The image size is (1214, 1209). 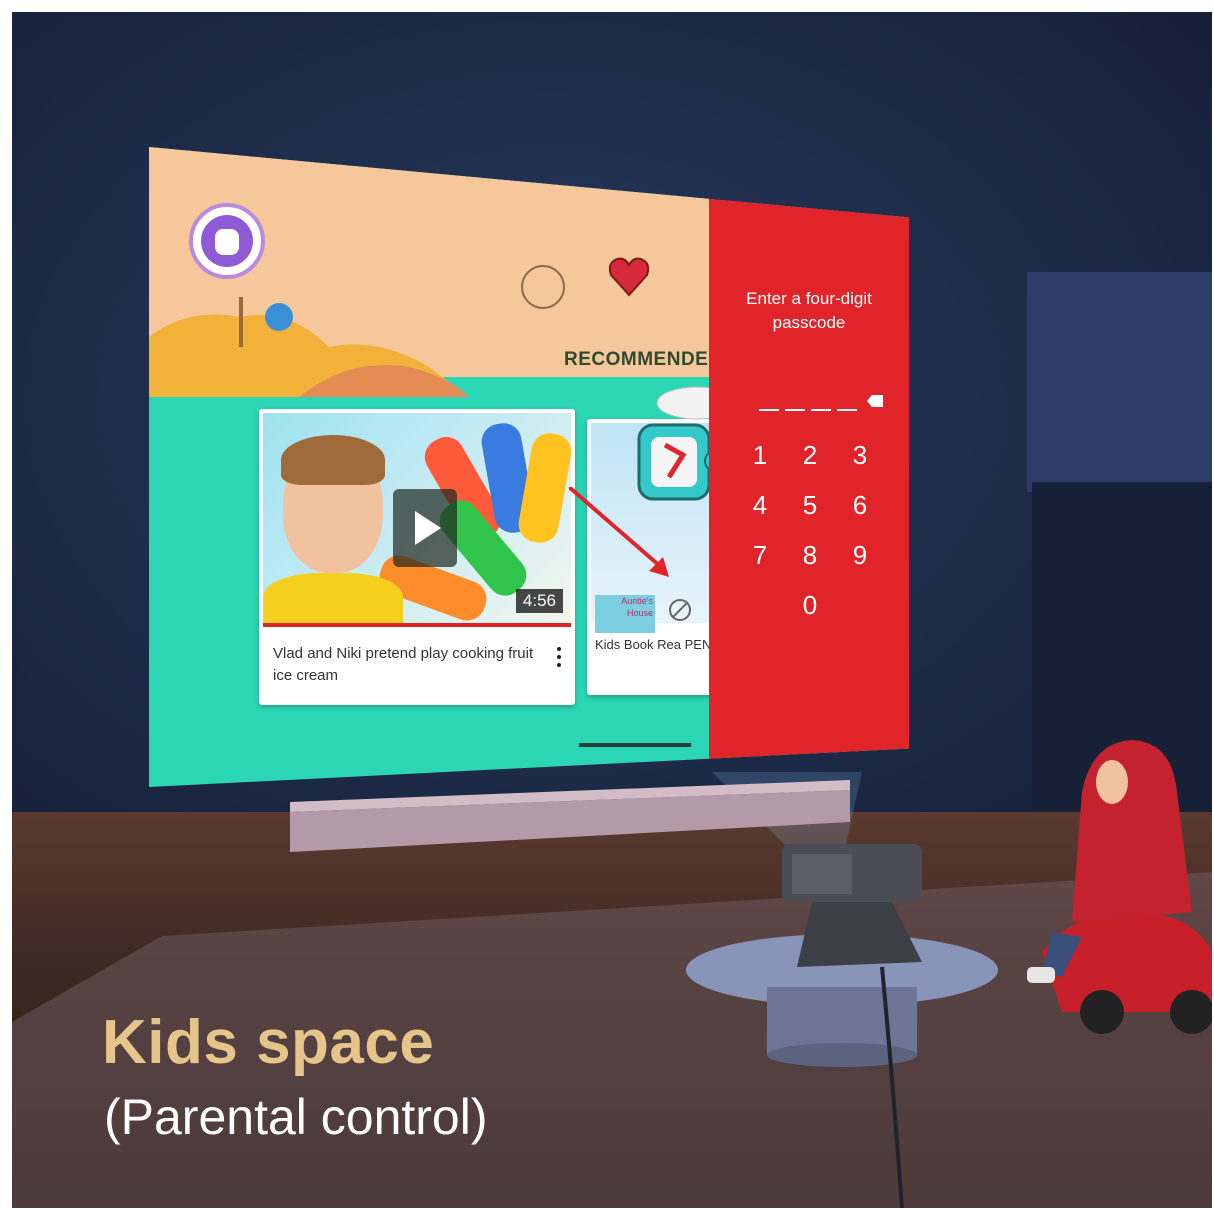 I want to click on play-icon, so click(x=428, y=528).